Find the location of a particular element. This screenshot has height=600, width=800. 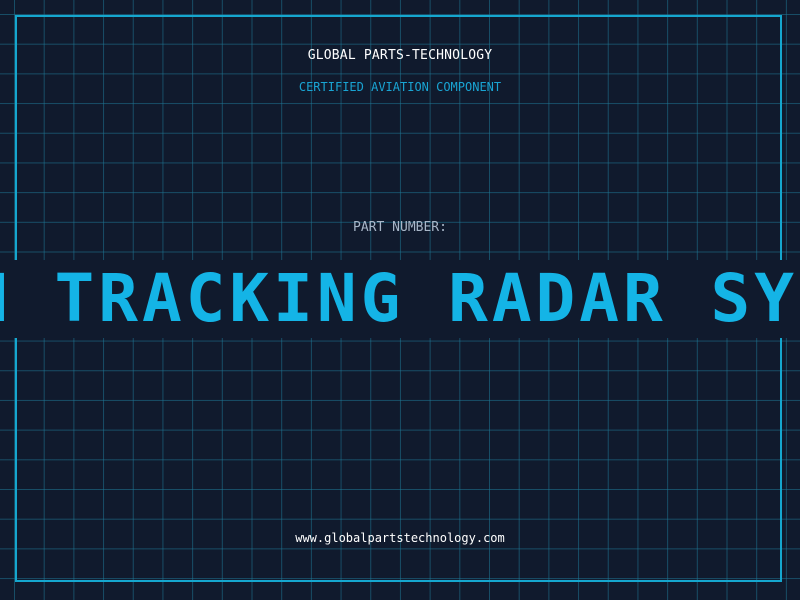

website-url: www.globalpartstechnology.com is located at coordinates (400, 538).